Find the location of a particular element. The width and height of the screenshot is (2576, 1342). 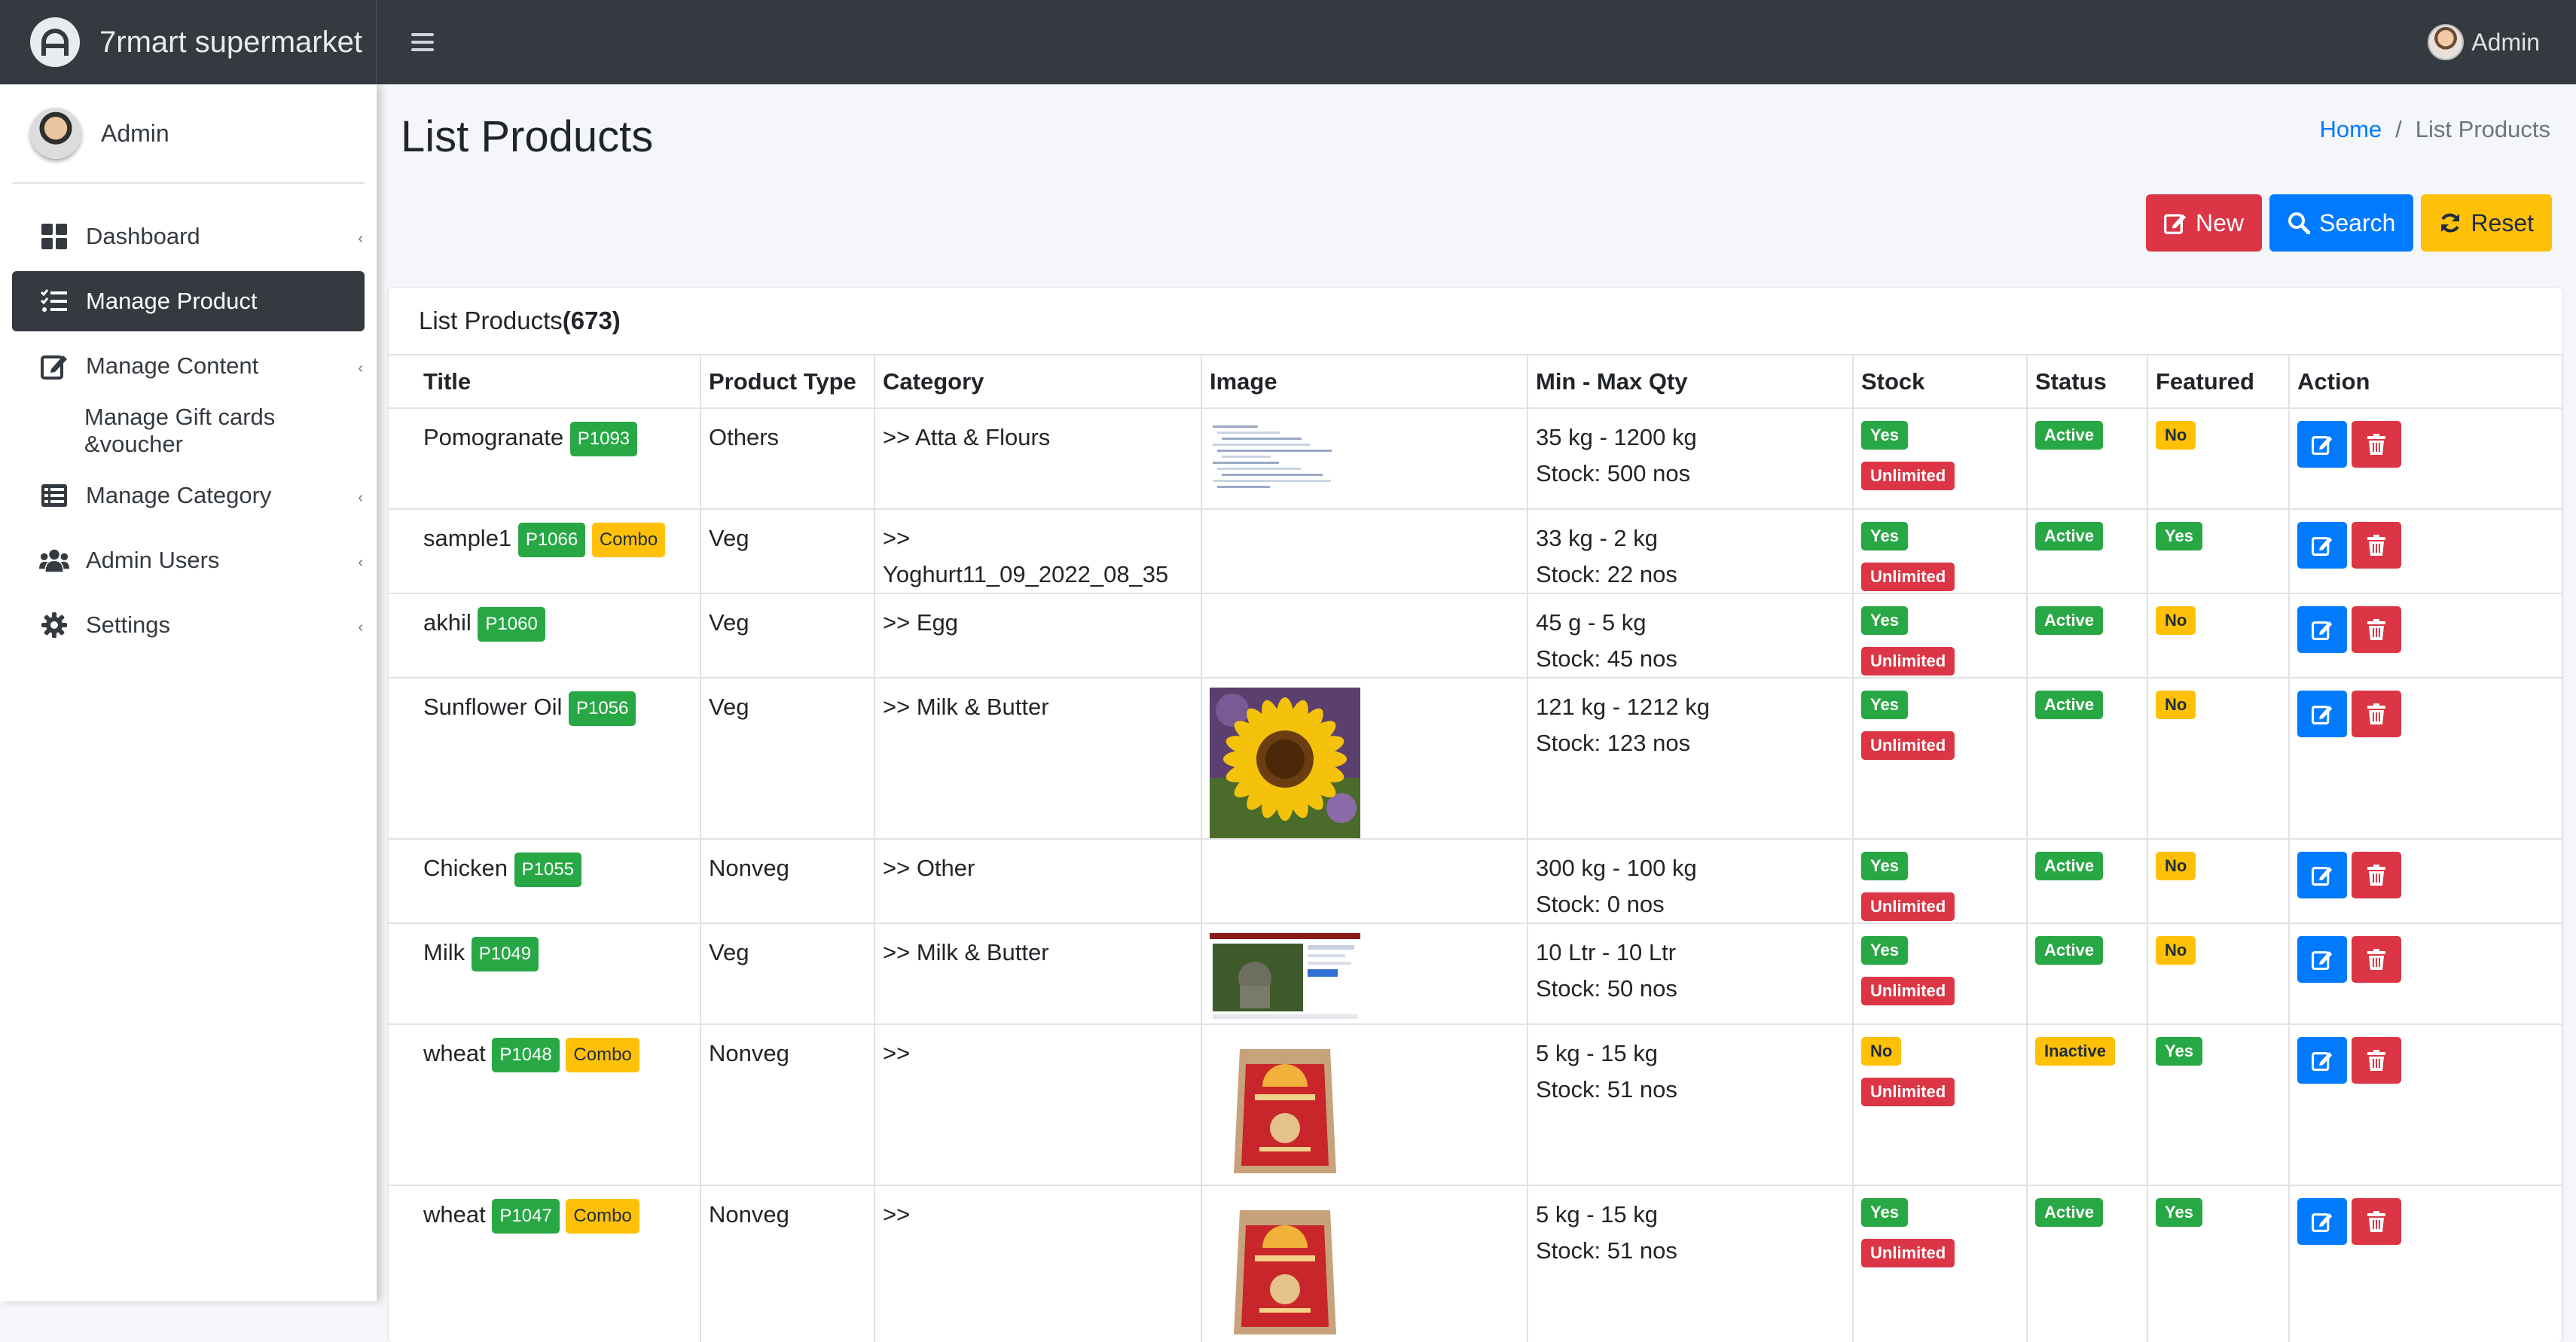

user-menu: Admin is located at coordinates (2484, 42).